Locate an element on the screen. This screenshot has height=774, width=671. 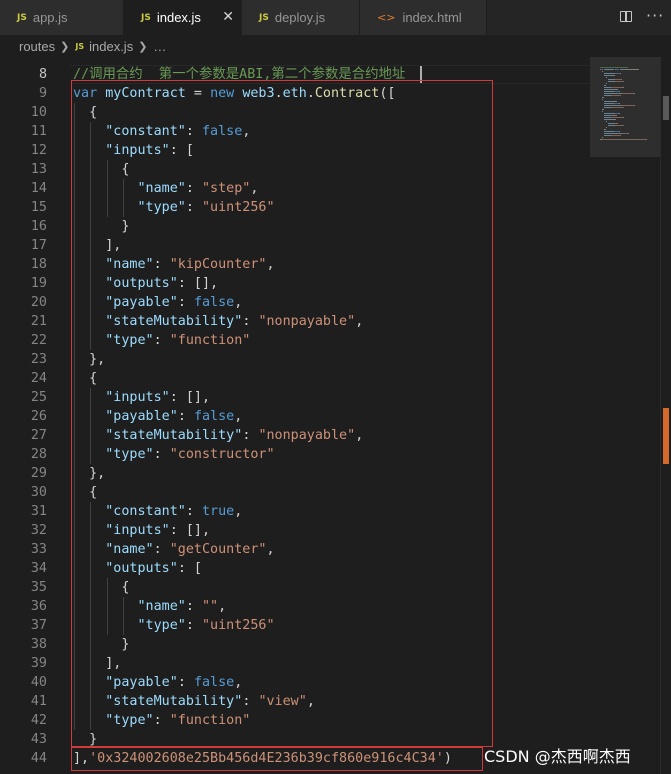
code-line: 21 "stateMutability": "nonpayable", is located at coordinates (295, 321).